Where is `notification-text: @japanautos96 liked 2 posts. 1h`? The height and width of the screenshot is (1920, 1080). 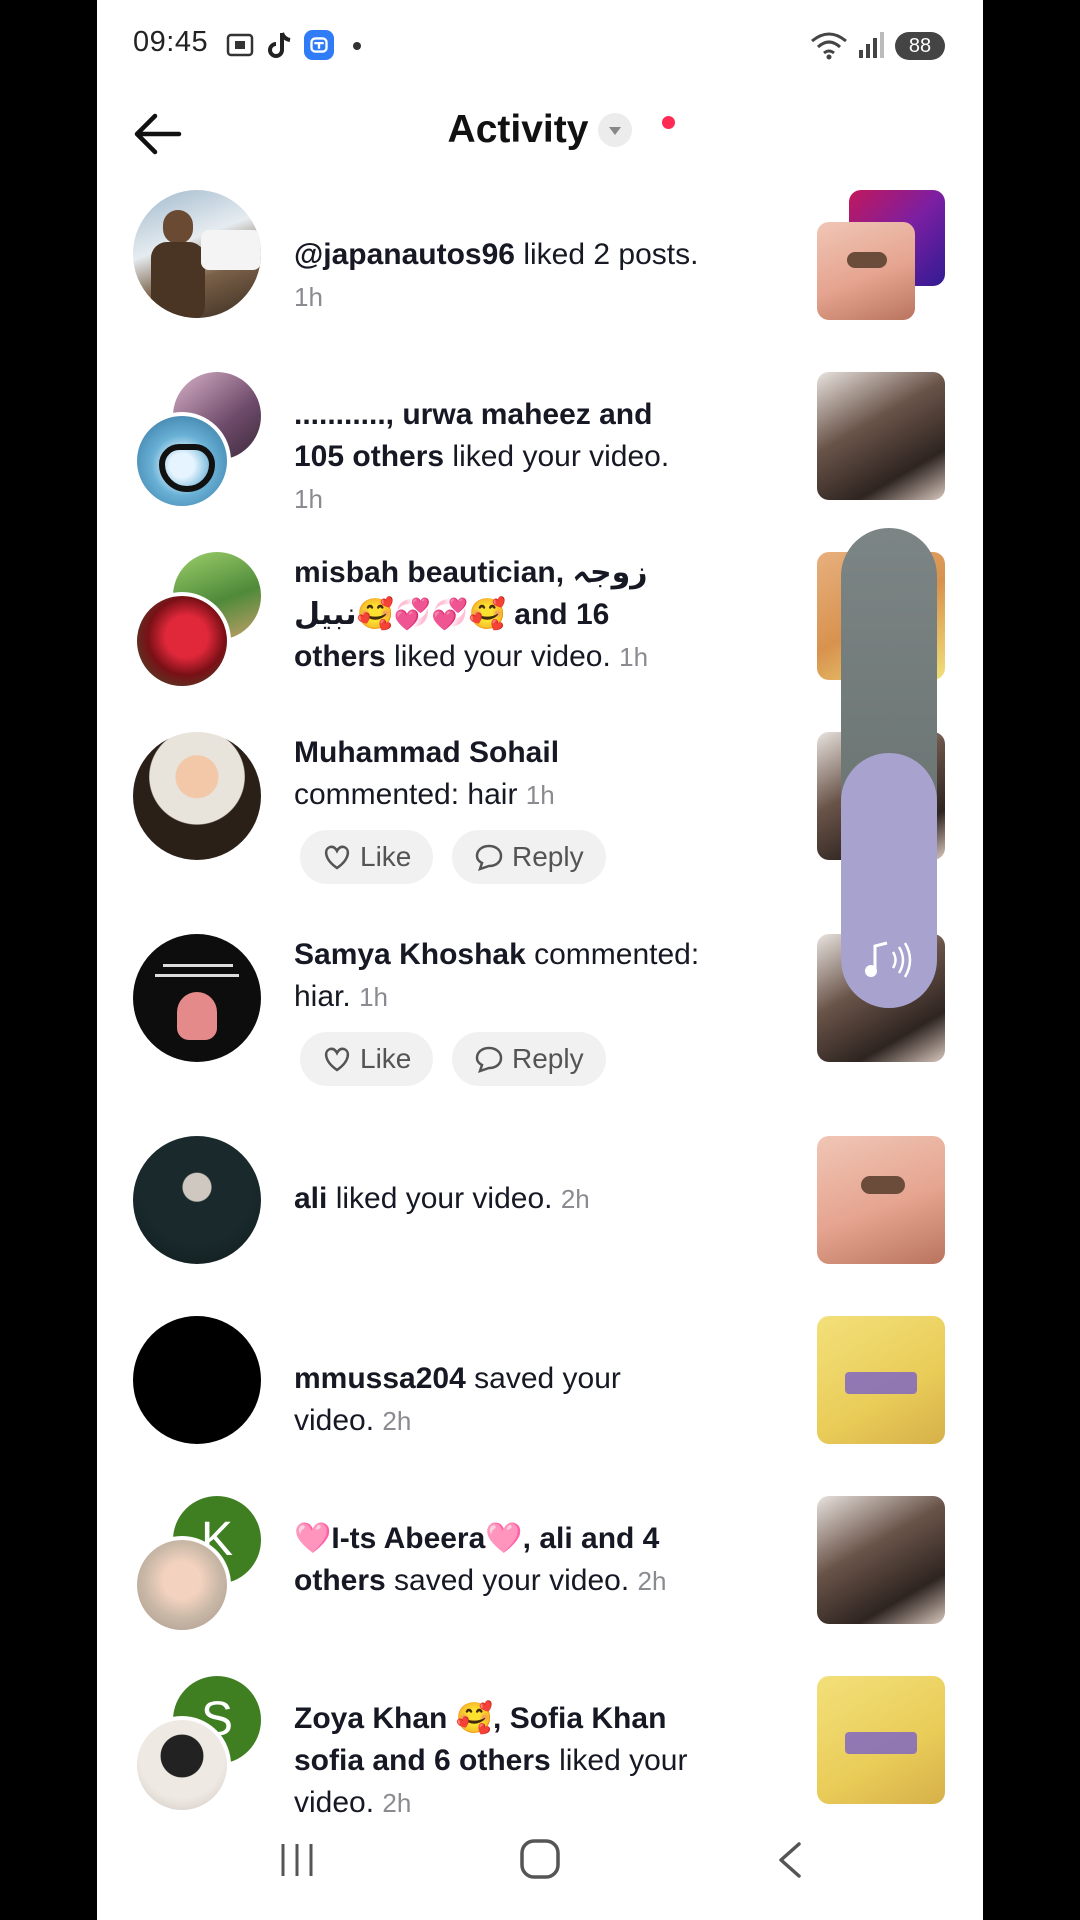
notification-text: @japanautos96 liked 2 posts. 1h is located at coordinates (496, 275).